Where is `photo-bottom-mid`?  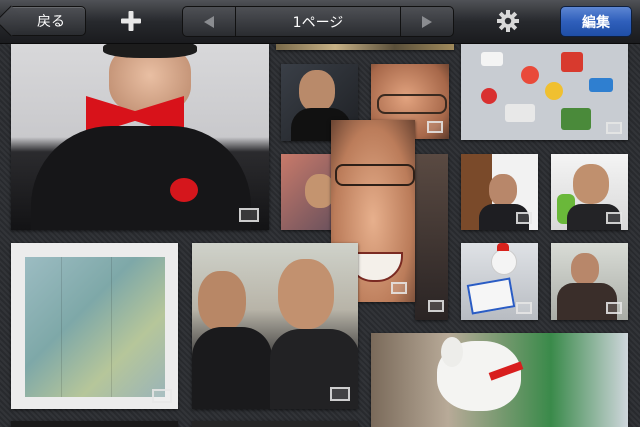
photo-bottom-mid is located at coordinates (275, 424).